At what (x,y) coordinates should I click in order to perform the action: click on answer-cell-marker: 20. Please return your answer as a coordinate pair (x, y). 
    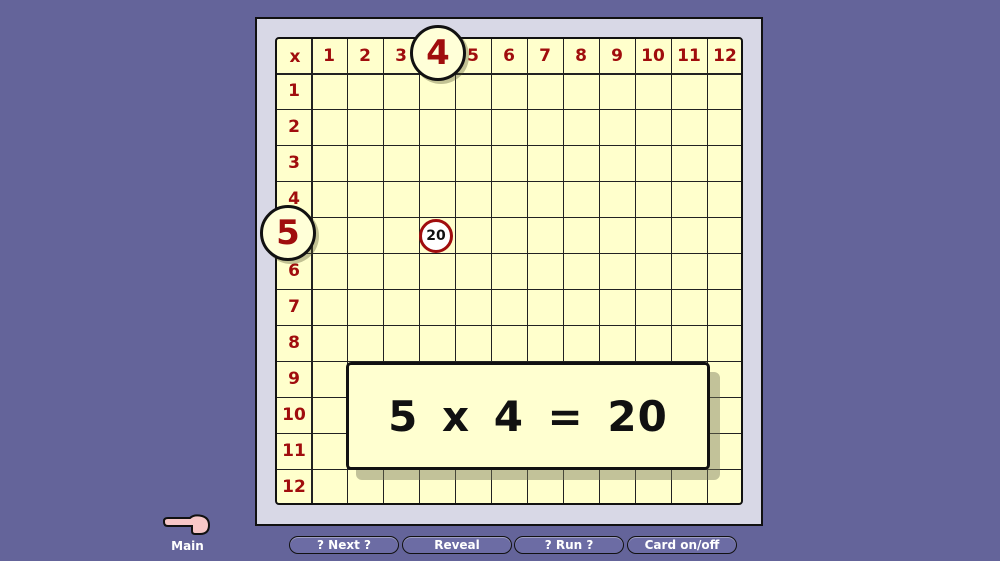
    Looking at the image, I should click on (436, 236).